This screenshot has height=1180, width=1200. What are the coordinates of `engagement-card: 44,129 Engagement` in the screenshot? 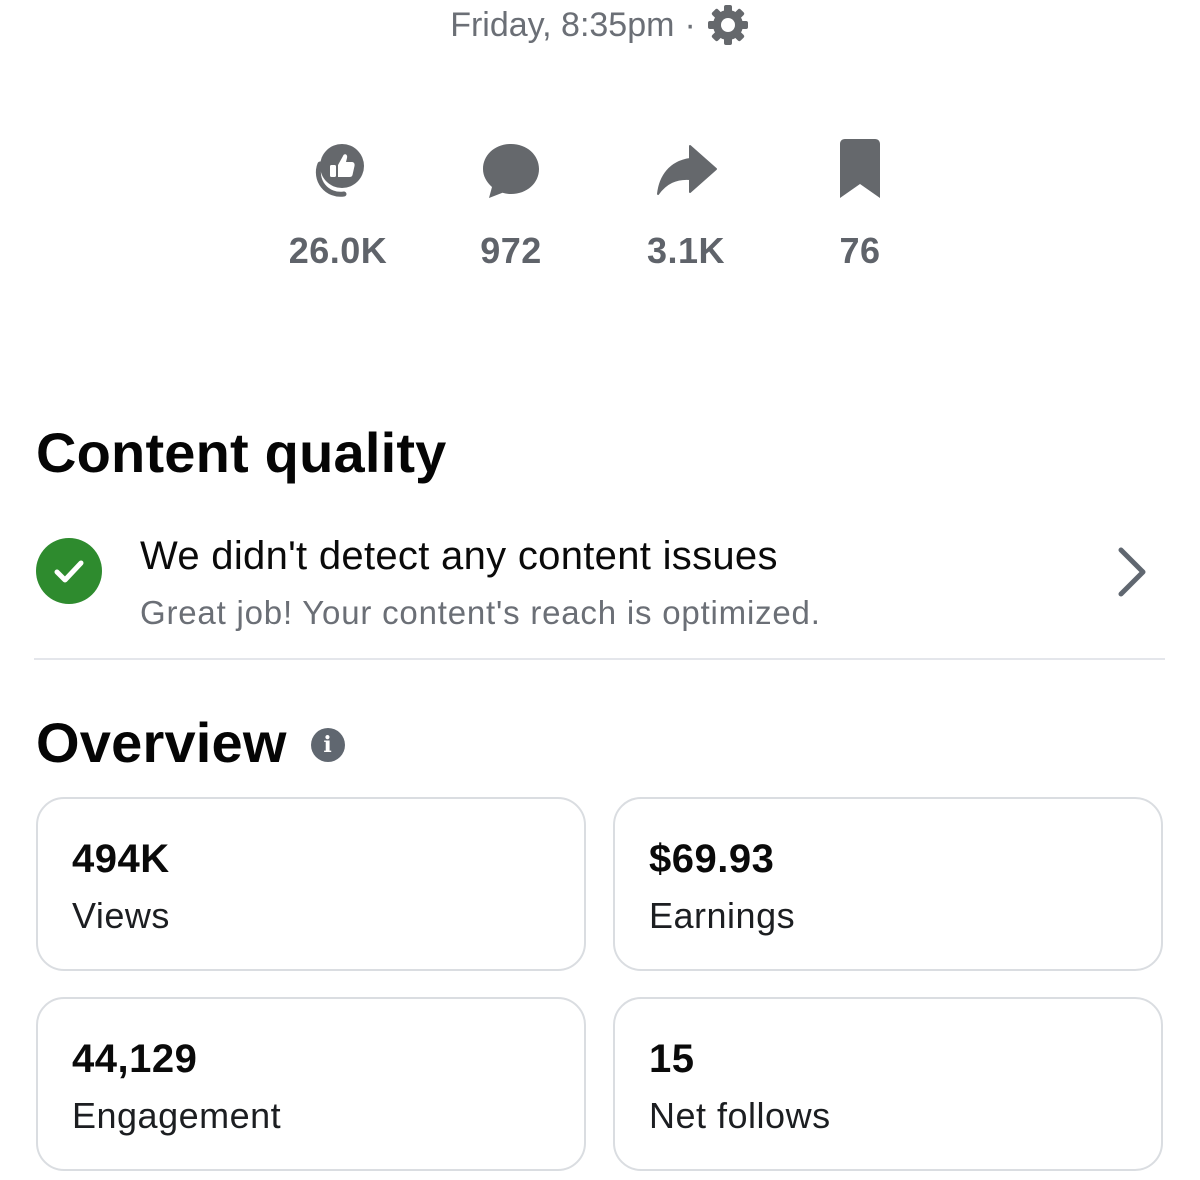 It's located at (311, 1084).